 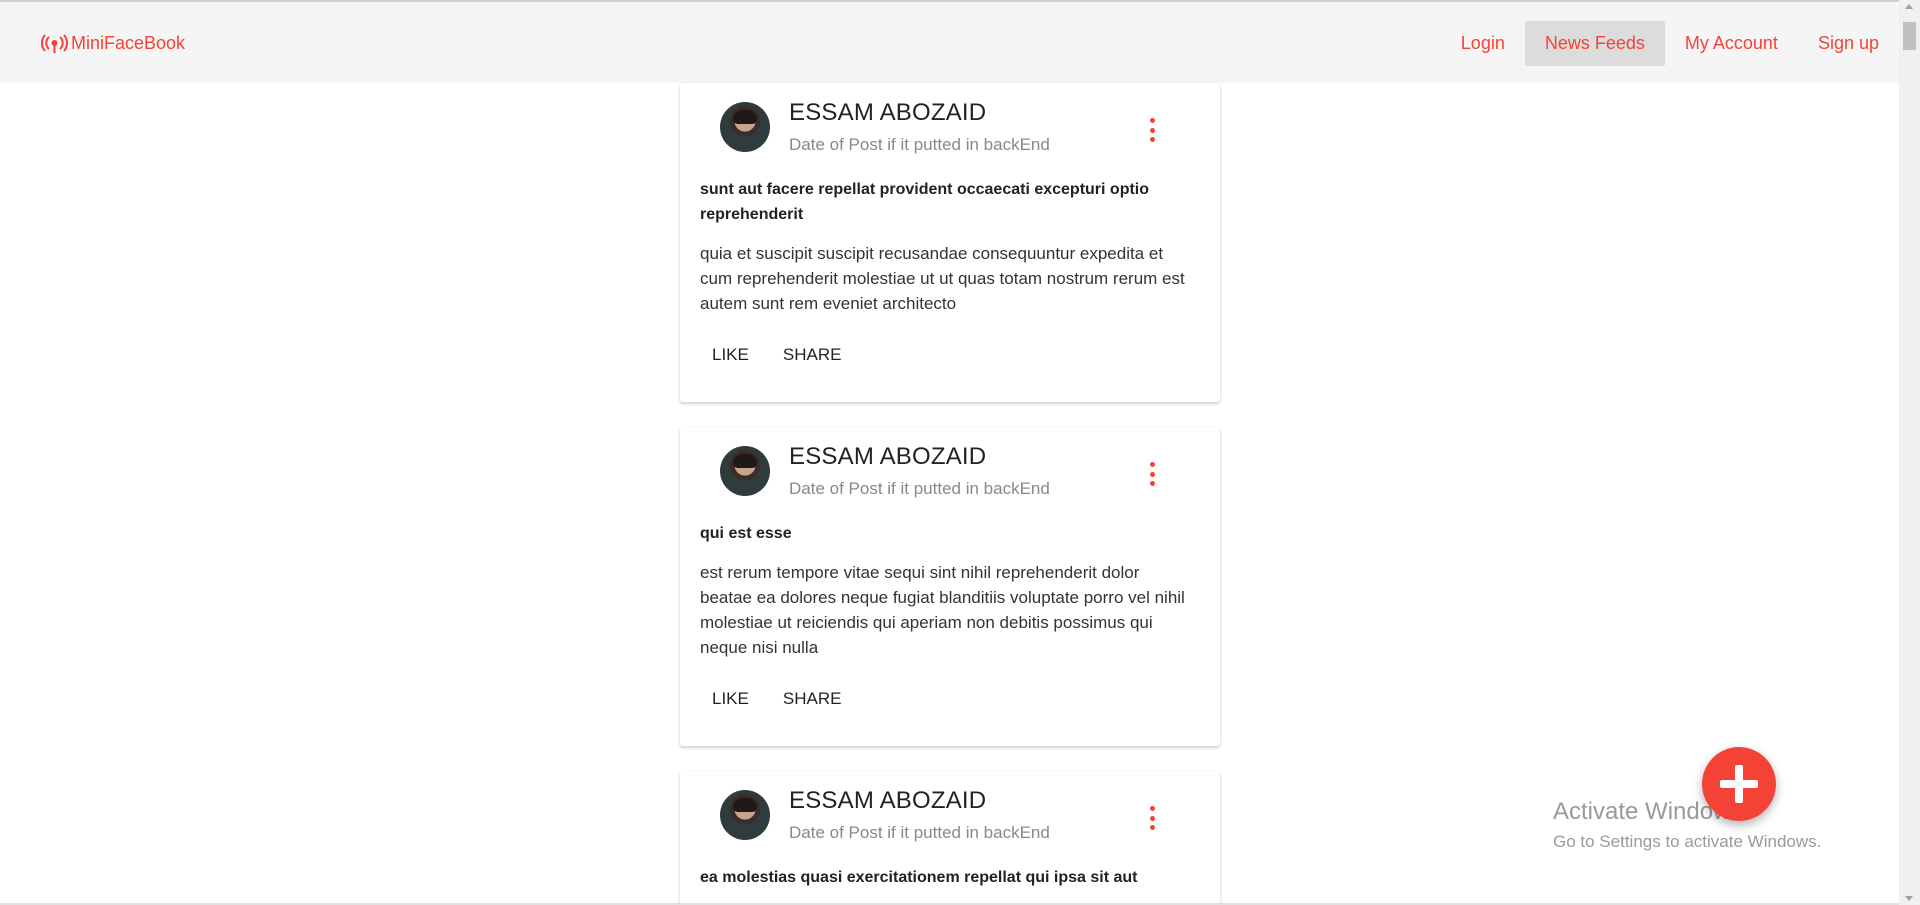 I want to click on main-nav: Login News Feeds My Account Sign up, so click(x=1670, y=43).